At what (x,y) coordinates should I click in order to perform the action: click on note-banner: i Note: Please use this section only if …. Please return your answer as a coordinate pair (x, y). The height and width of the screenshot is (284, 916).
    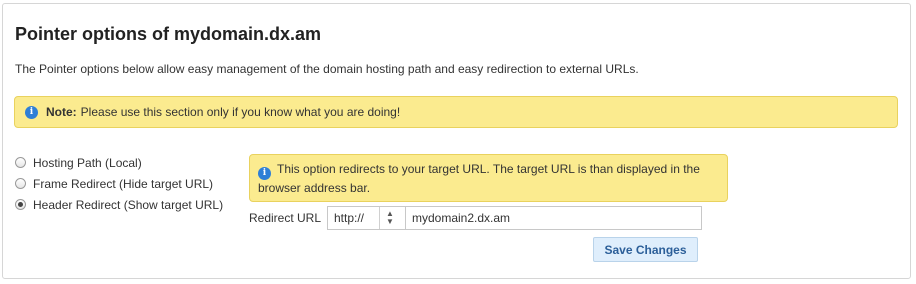
    Looking at the image, I should click on (456, 112).